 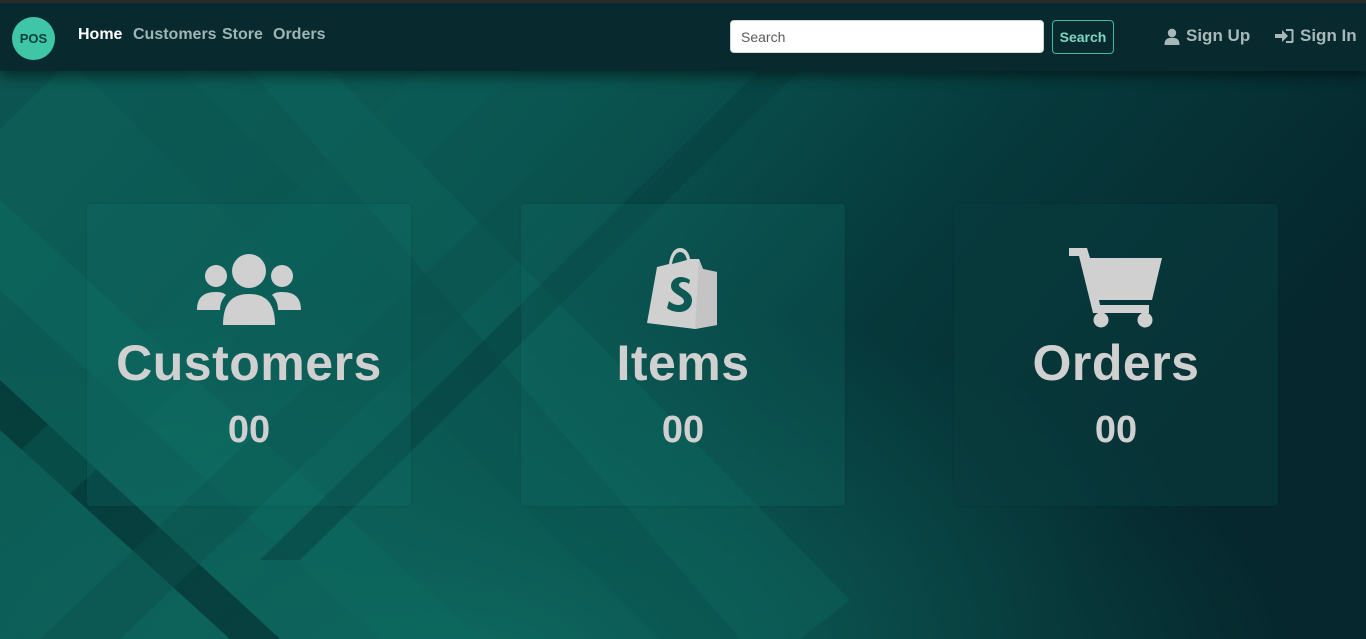 What do you see at coordinates (1172, 36) in the screenshot?
I see `user-icon` at bounding box center [1172, 36].